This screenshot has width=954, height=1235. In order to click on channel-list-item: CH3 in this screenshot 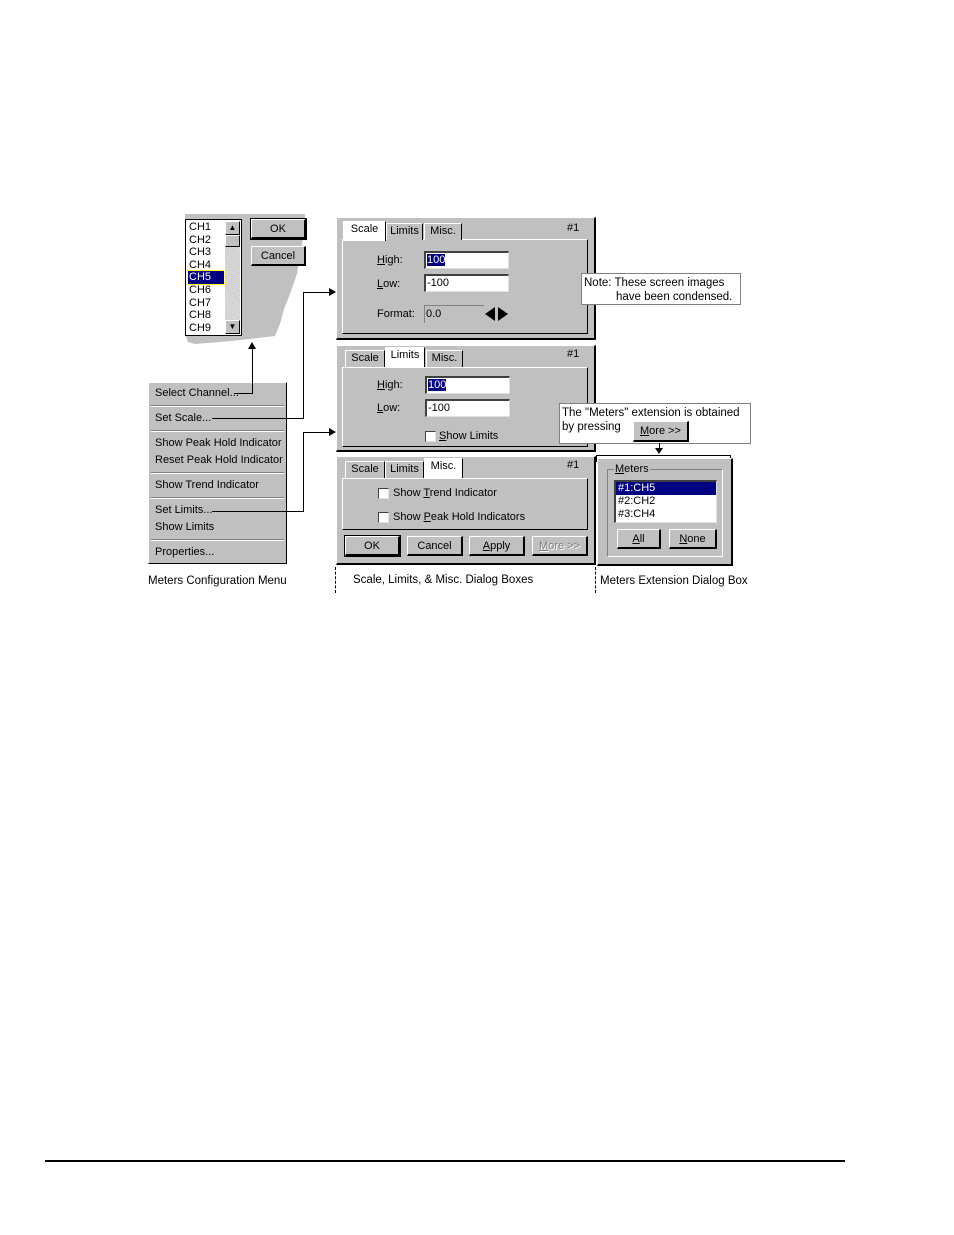, I will do `click(206, 252)`.